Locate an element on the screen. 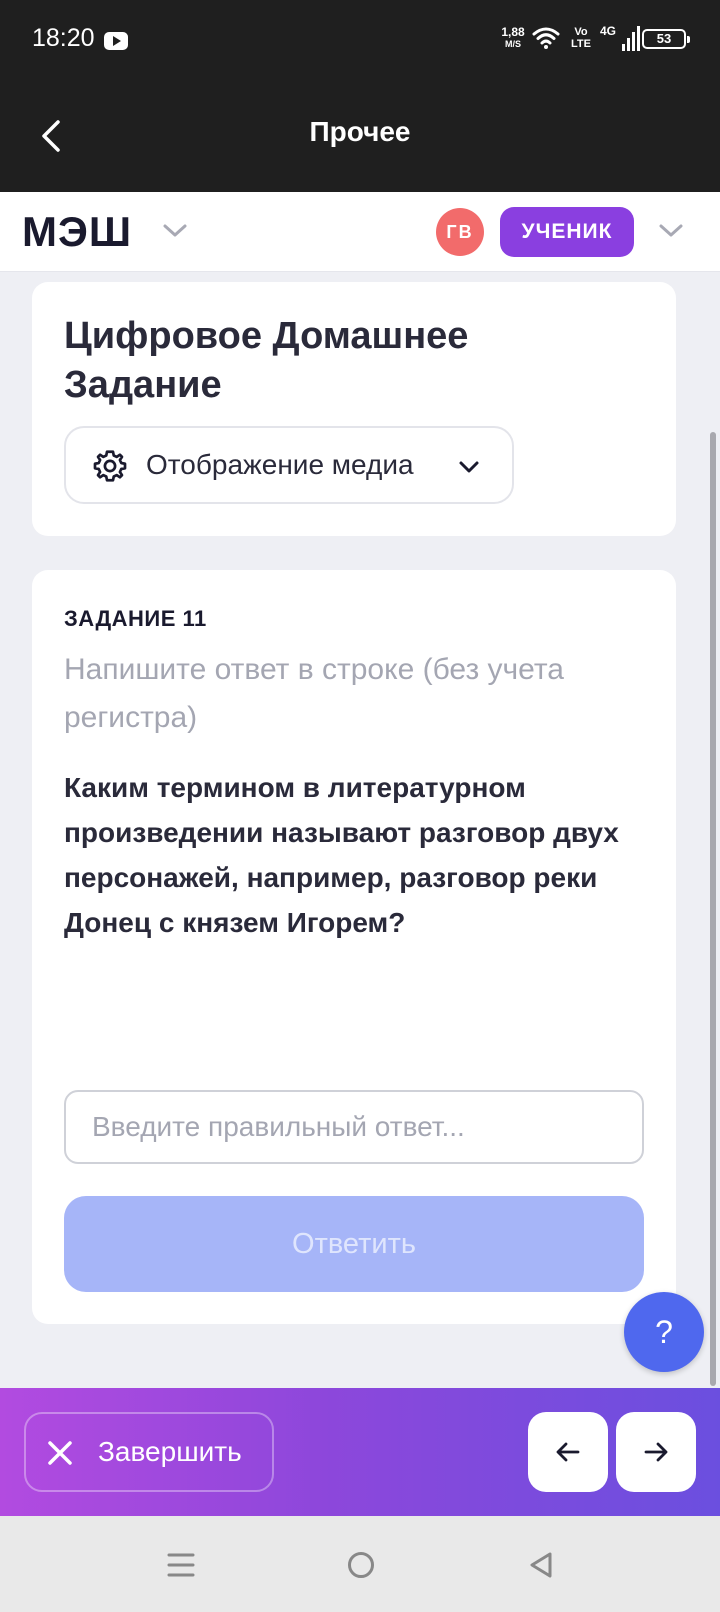 The height and width of the screenshot is (1612, 720). volte-top: Vo is located at coordinates (581, 32).